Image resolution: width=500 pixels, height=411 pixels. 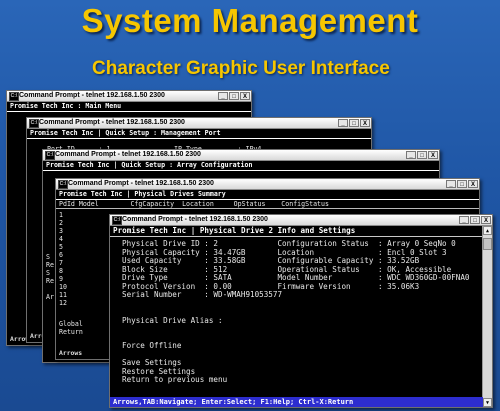 I want to click on drive-alias-field: Physical Drive Alias :, so click(x=301, y=321).